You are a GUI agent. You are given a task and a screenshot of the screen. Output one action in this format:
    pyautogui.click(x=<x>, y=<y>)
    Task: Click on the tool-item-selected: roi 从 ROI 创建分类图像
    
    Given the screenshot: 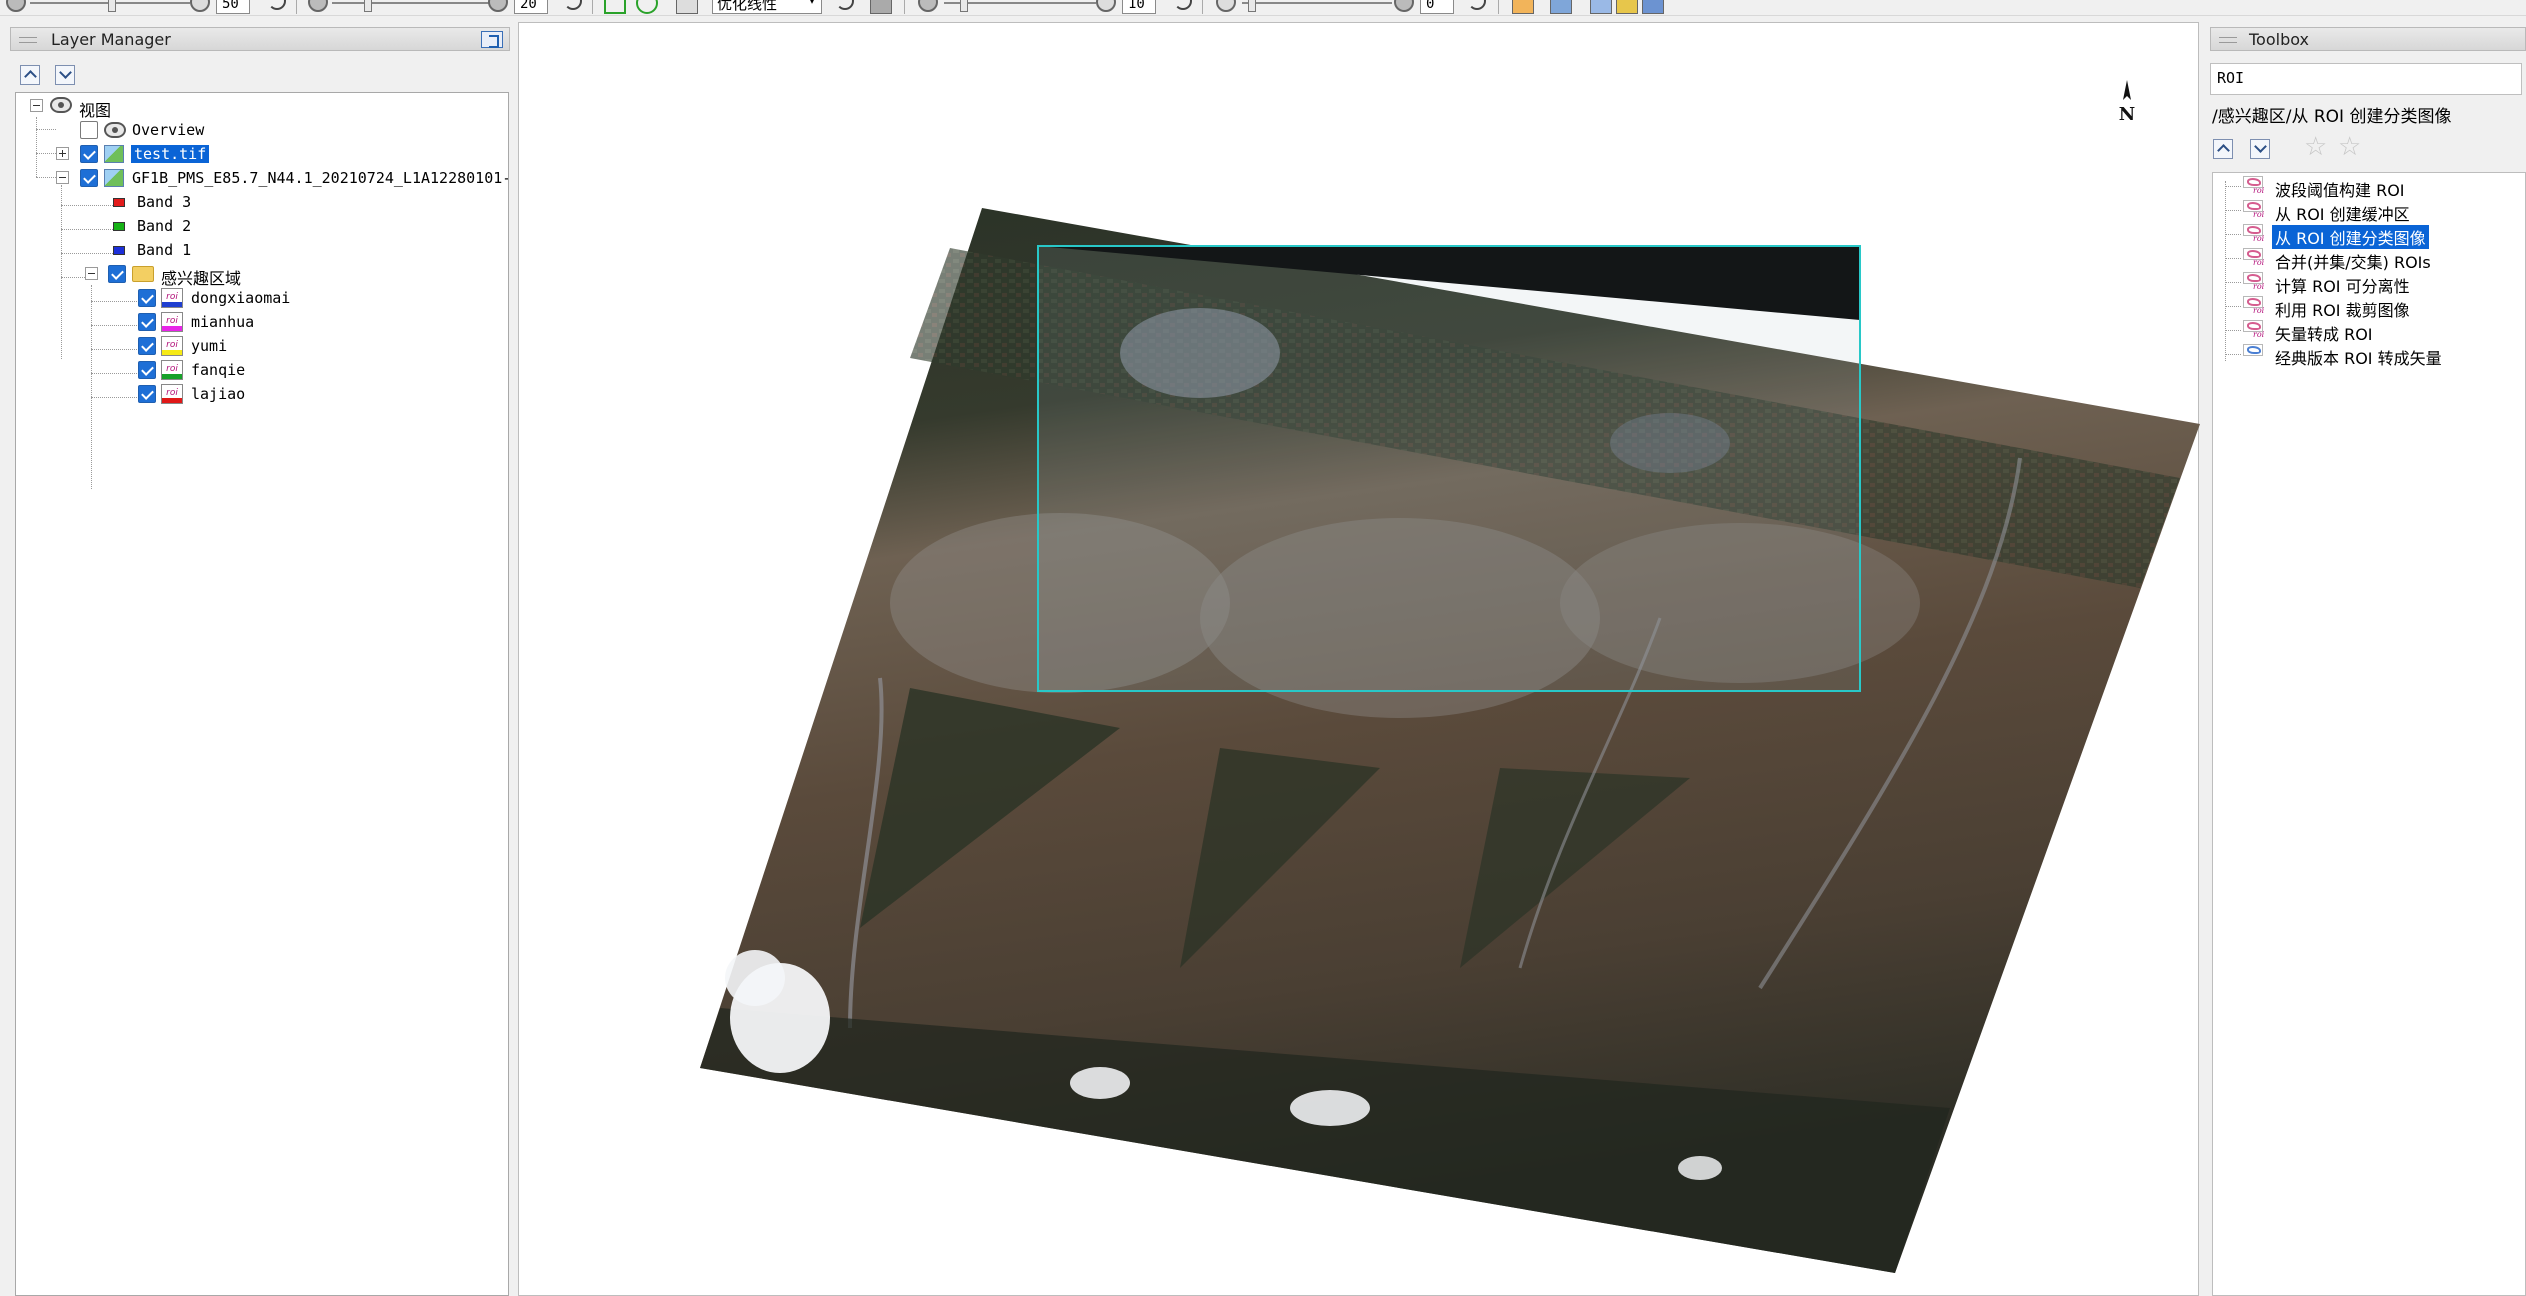 What is the action you would take?
    pyautogui.click(x=2369, y=236)
    